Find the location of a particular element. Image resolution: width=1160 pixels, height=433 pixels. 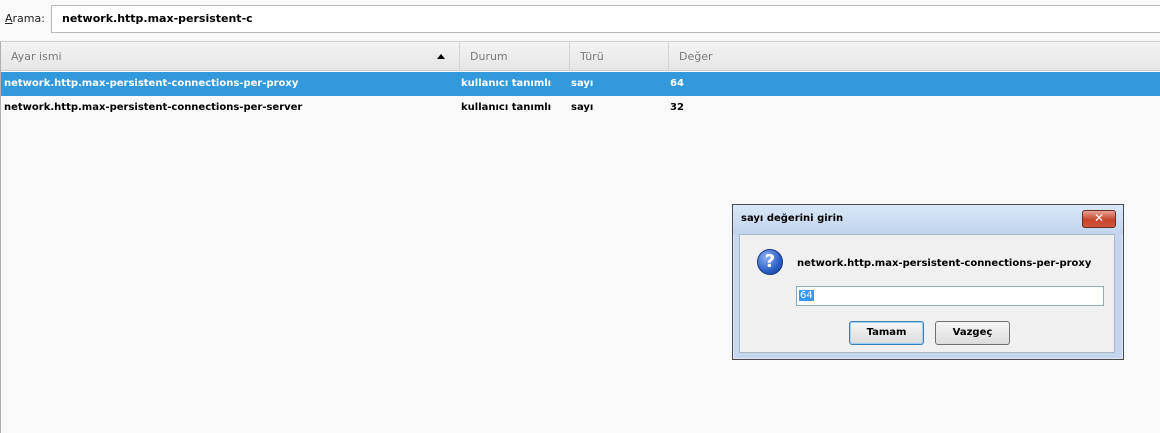

search-bar: Arama: network.http.max-persistent-c is located at coordinates (580, 20).